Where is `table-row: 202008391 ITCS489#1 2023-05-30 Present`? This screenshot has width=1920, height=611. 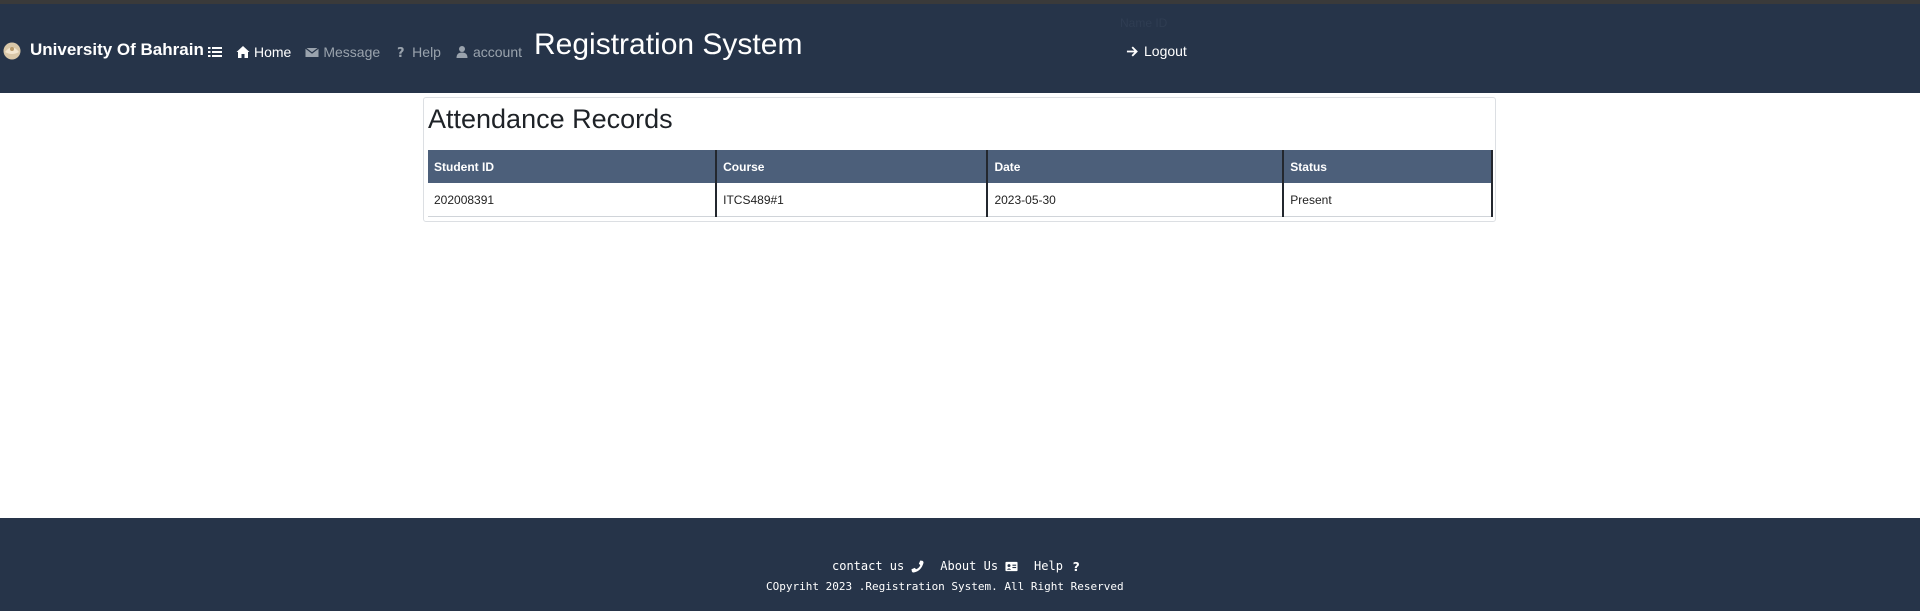
table-row: 202008391 ITCS489#1 2023-05-30 Present is located at coordinates (960, 200).